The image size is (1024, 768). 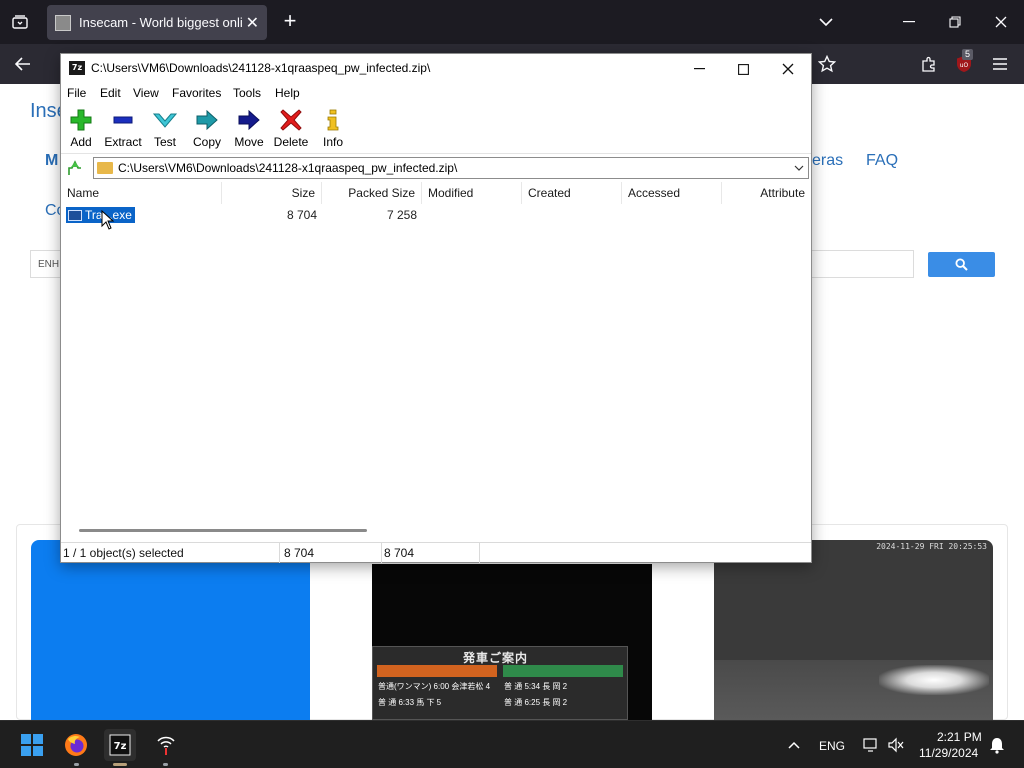 What do you see at coordinates (164, 142) in the screenshot?
I see `test-button-label: Test` at bounding box center [164, 142].